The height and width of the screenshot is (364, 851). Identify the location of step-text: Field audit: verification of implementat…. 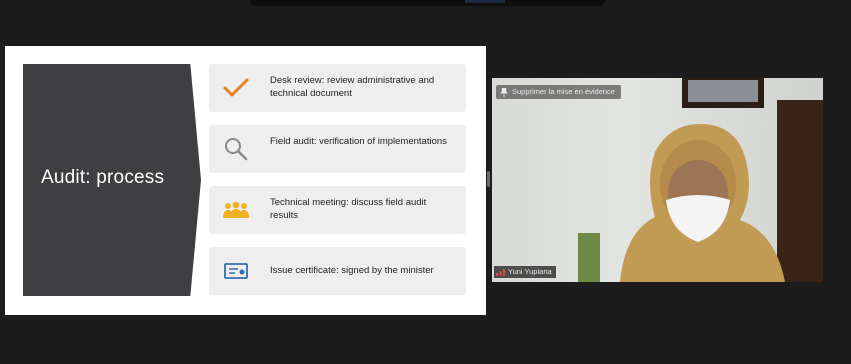
(358, 141).